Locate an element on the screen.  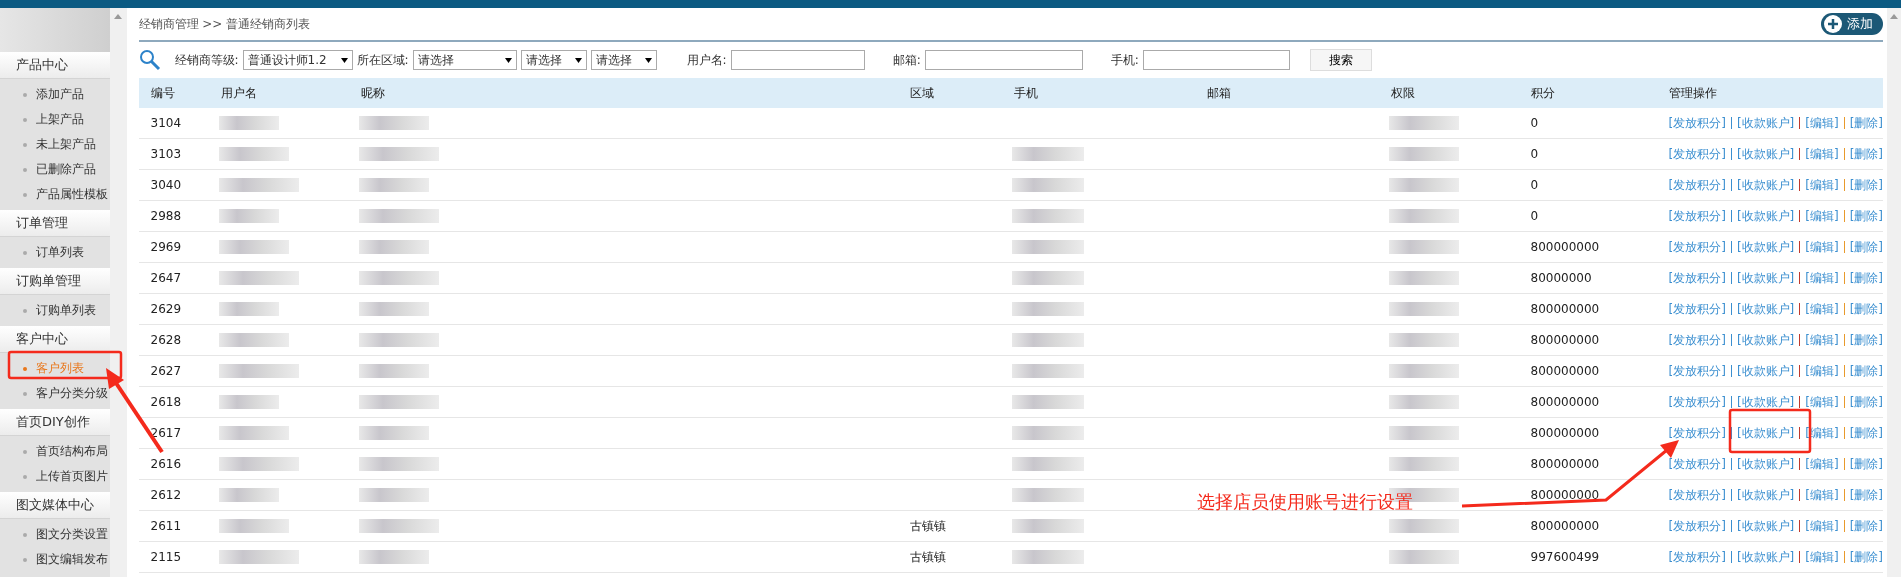
search-button: 搜索 is located at coordinates (1340, 60).